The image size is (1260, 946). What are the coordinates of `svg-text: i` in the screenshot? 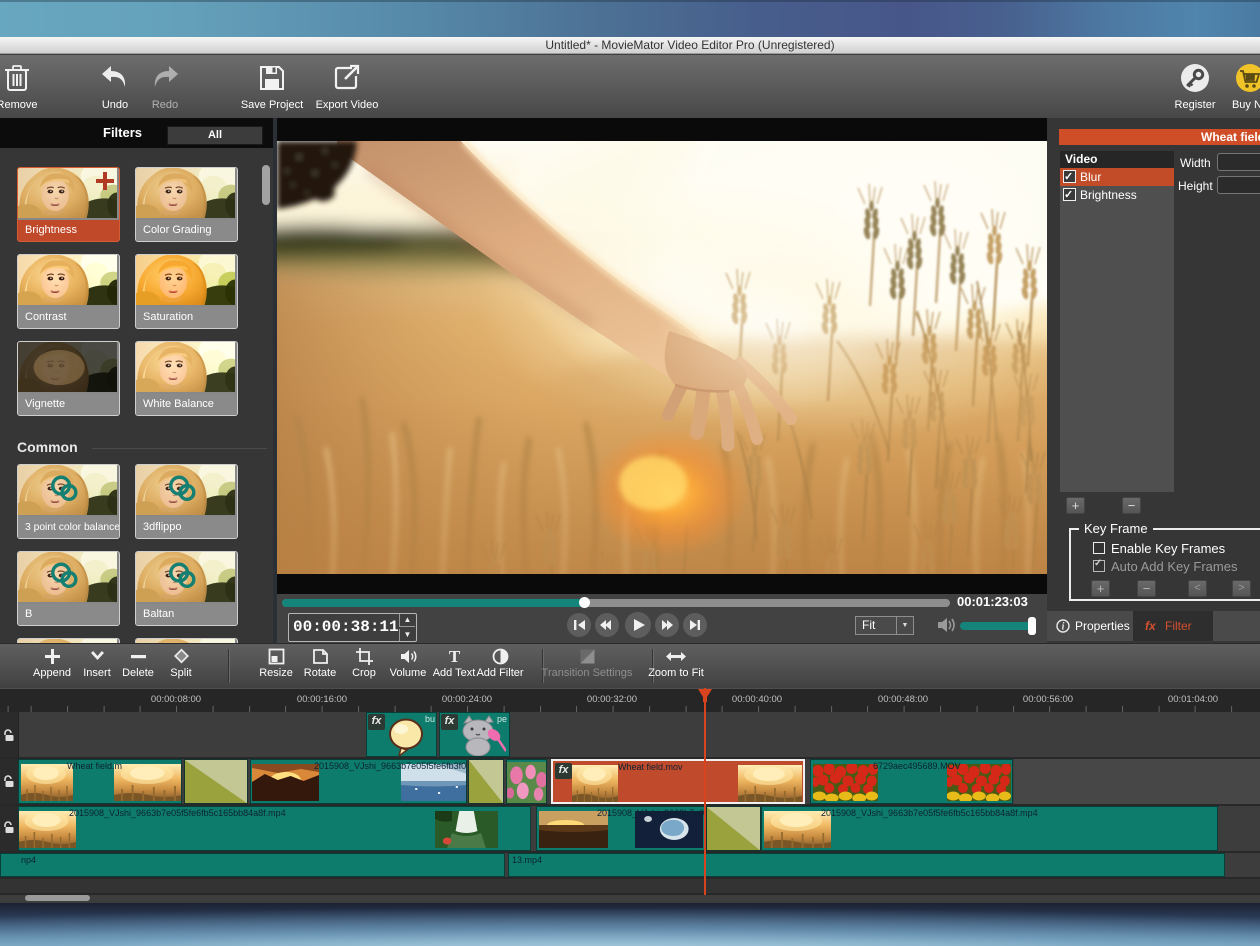 It's located at (1063, 627).